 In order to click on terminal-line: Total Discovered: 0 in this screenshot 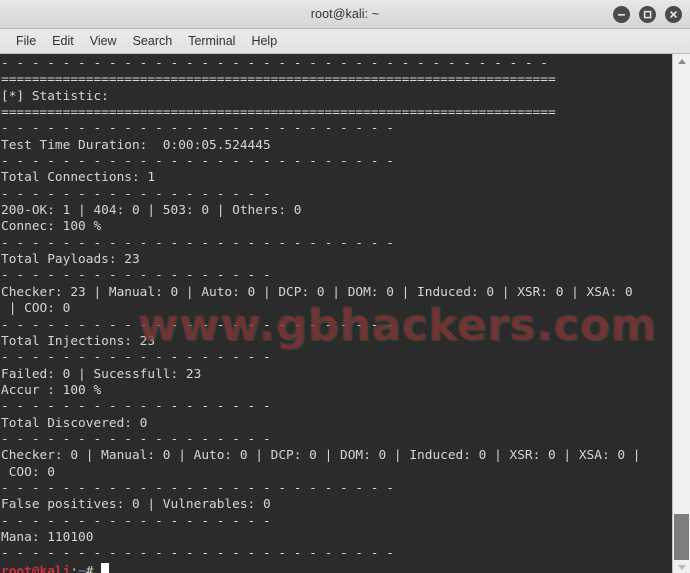, I will do `click(74, 423)`.